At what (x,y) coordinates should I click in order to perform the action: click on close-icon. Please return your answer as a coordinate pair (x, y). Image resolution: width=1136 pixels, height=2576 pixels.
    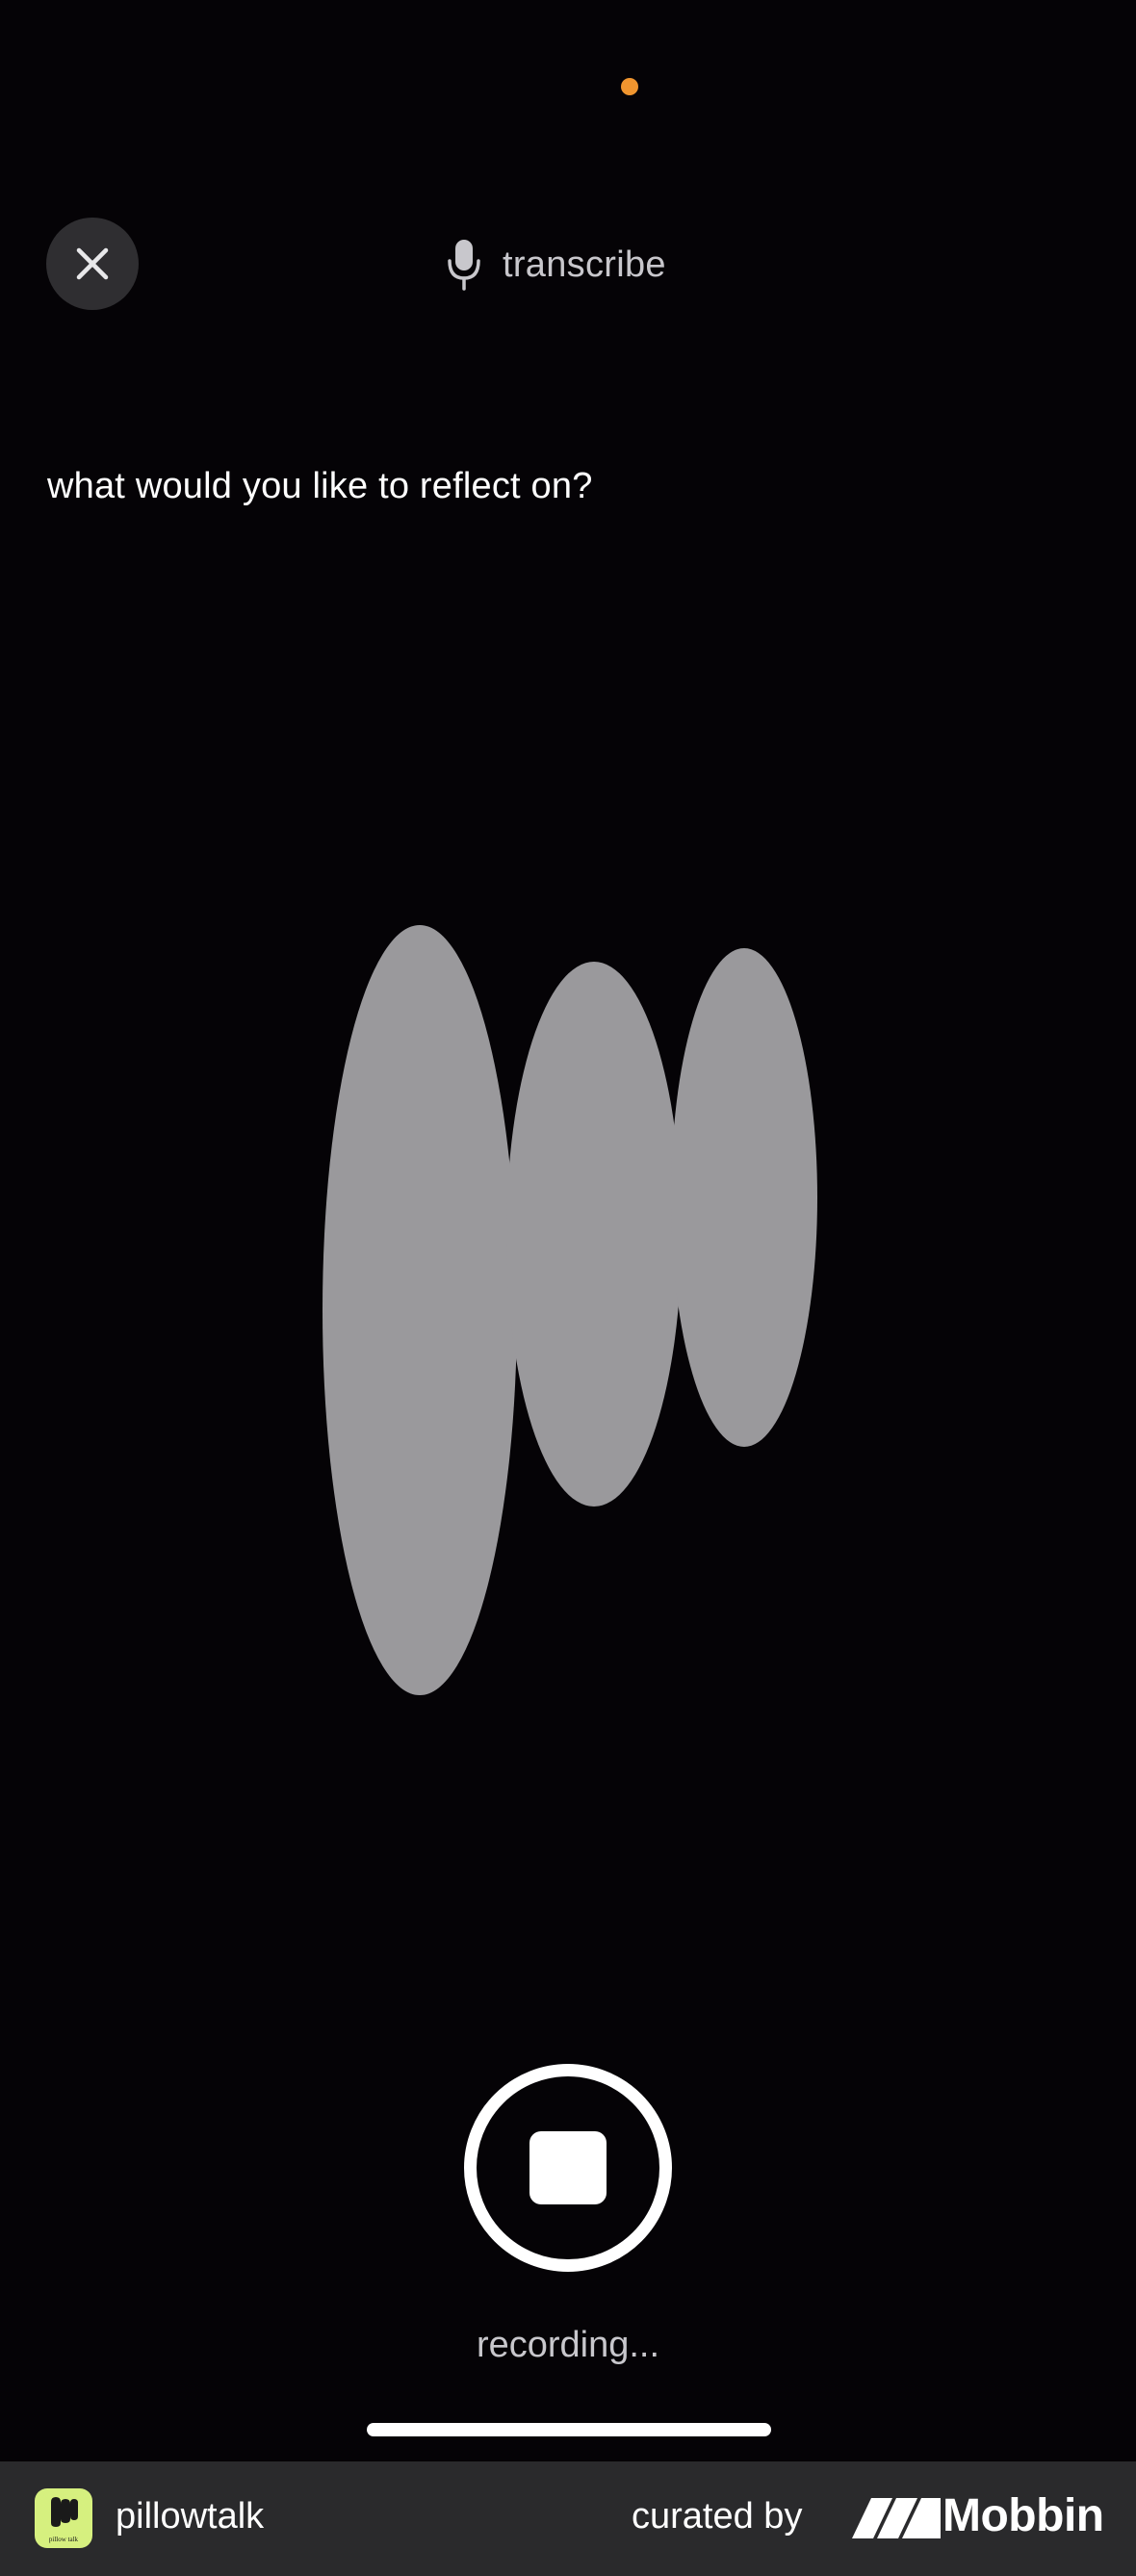
    Looking at the image, I should click on (93, 263).